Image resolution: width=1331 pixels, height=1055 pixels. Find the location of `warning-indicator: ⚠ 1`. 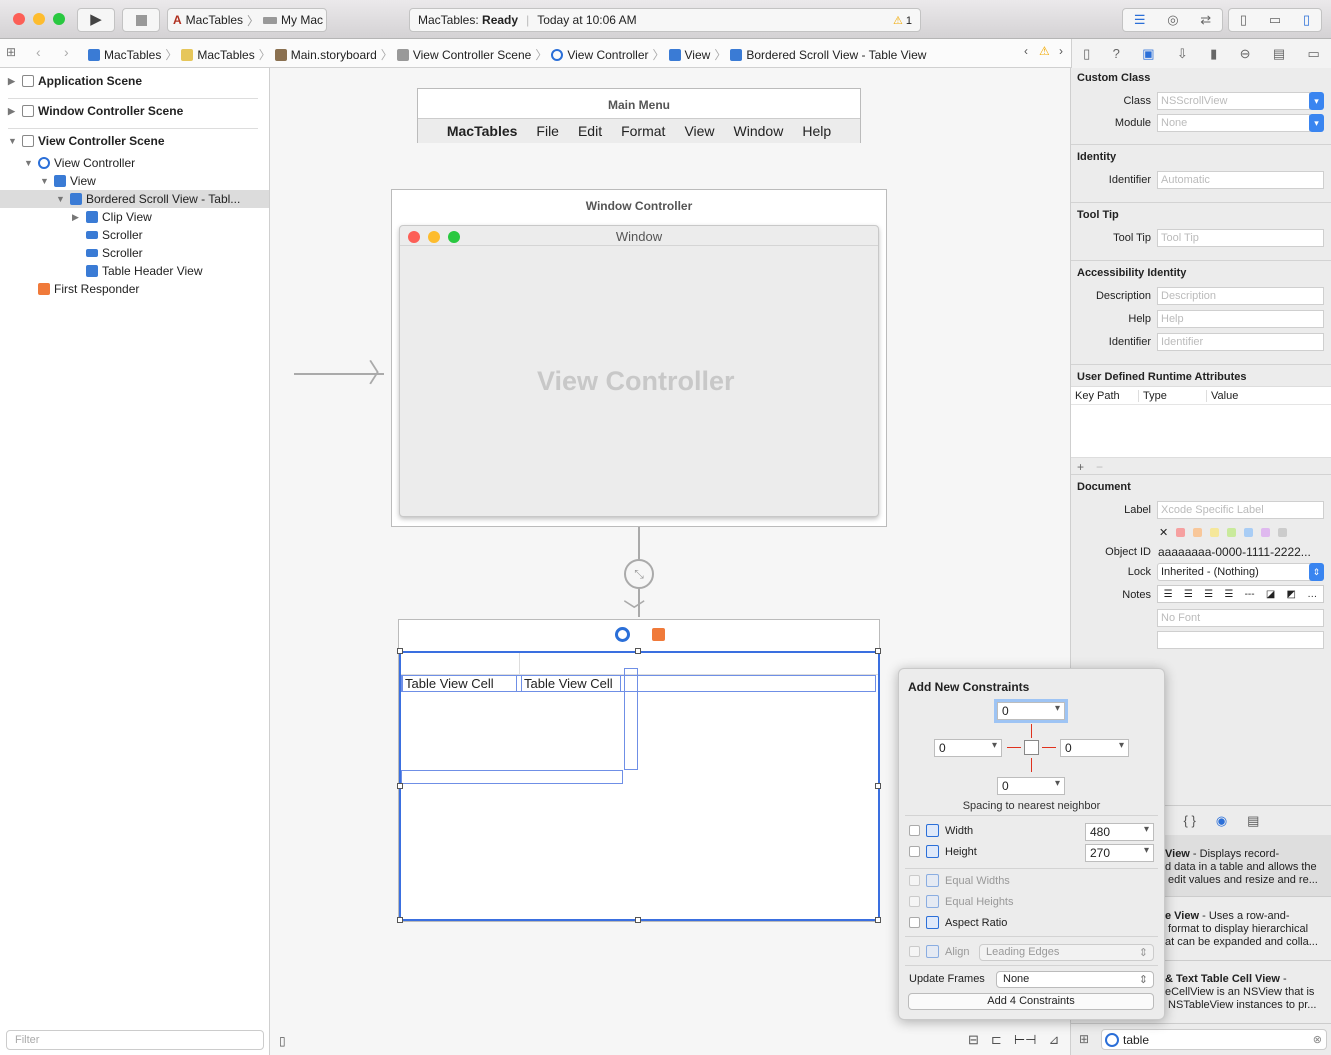

warning-indicator: ⚠ 1 is located at coordinates (902, 20).